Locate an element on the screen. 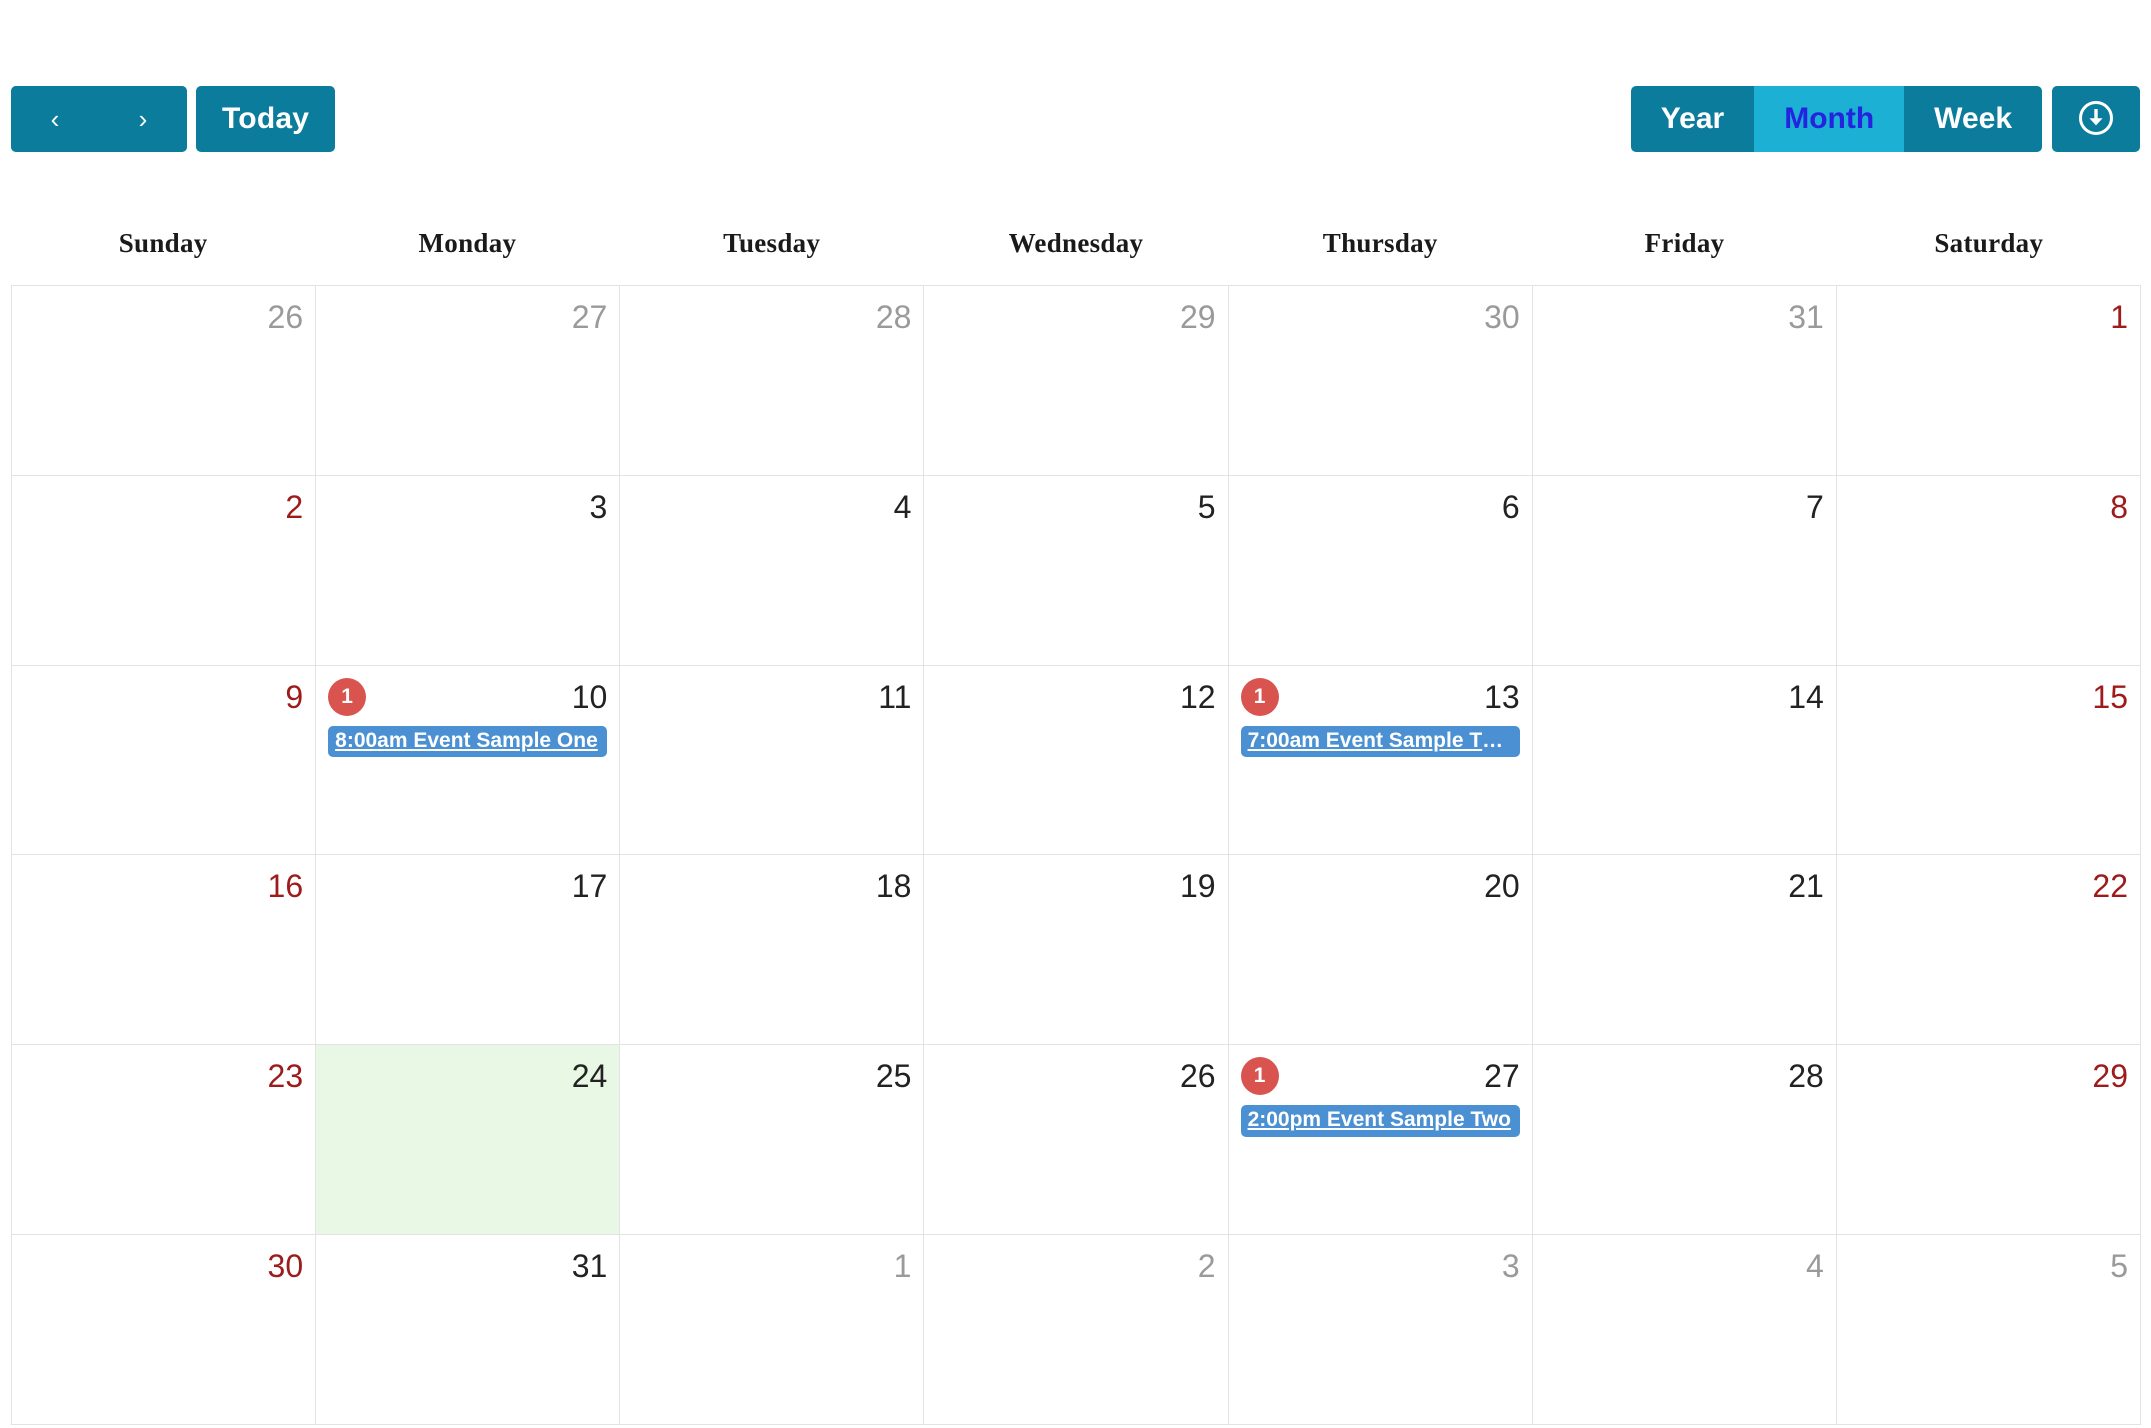  download-circle-icon is located at coordinates (2096, 119).